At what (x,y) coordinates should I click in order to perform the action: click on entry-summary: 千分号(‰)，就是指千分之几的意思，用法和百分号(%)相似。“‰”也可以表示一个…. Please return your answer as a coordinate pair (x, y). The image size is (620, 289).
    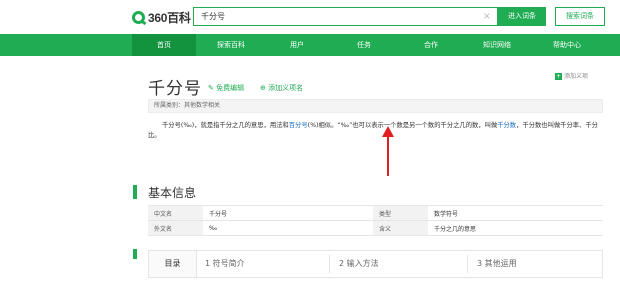
    Looking at the image, I should click on (375, 131).